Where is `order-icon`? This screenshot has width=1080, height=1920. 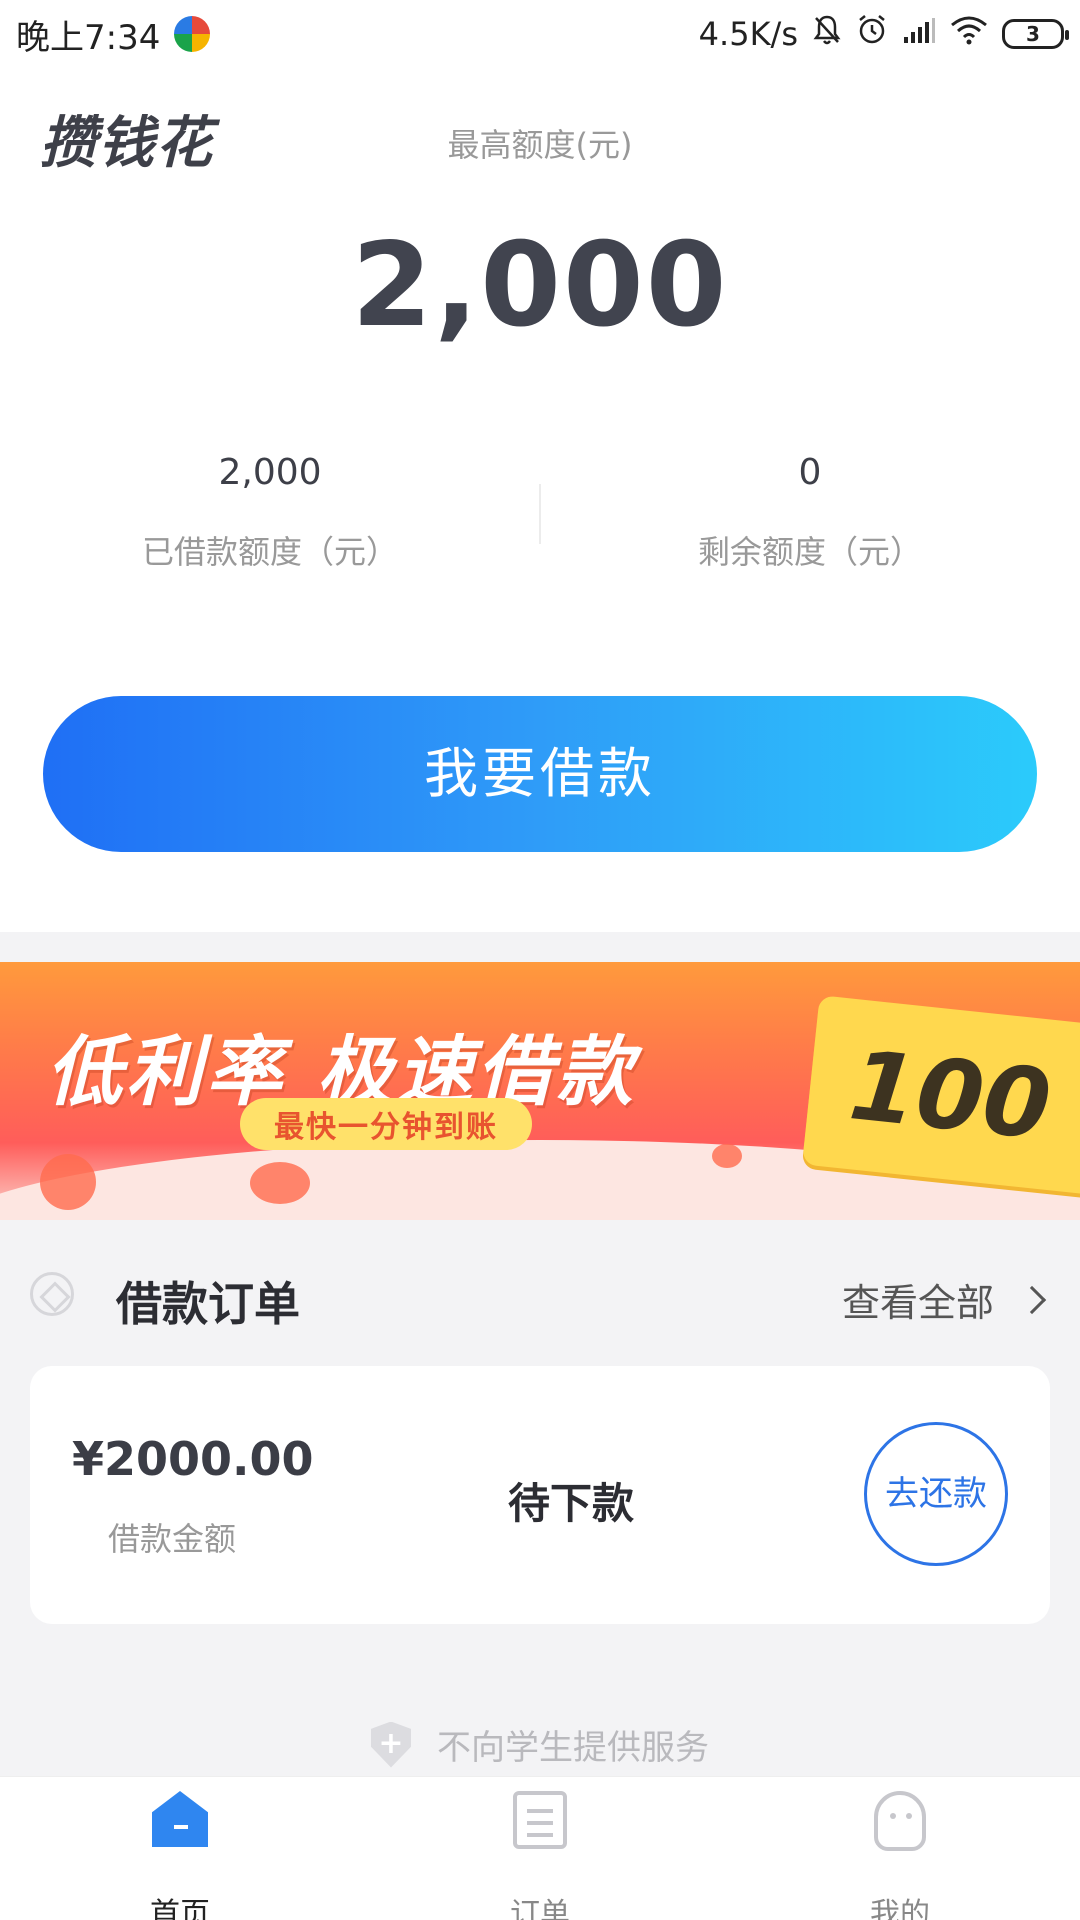
order-icon is located at coordinates (540, 1820).